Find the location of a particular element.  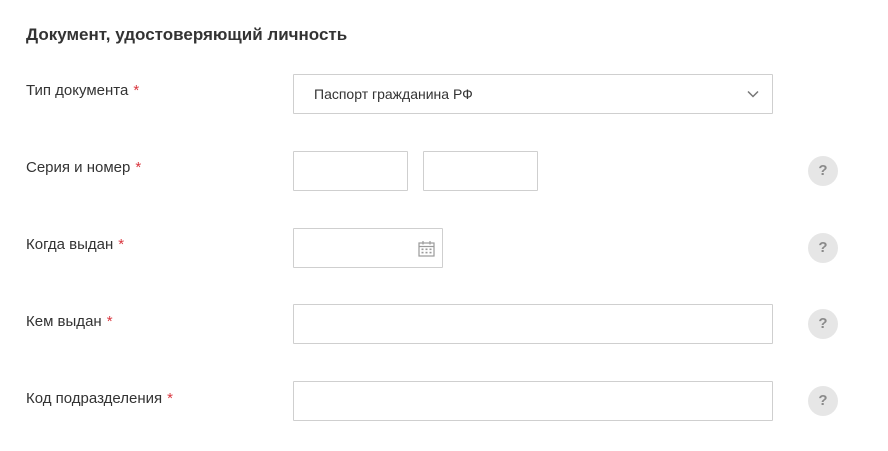

number-field-wrapper is located at coordinates (480, 171).